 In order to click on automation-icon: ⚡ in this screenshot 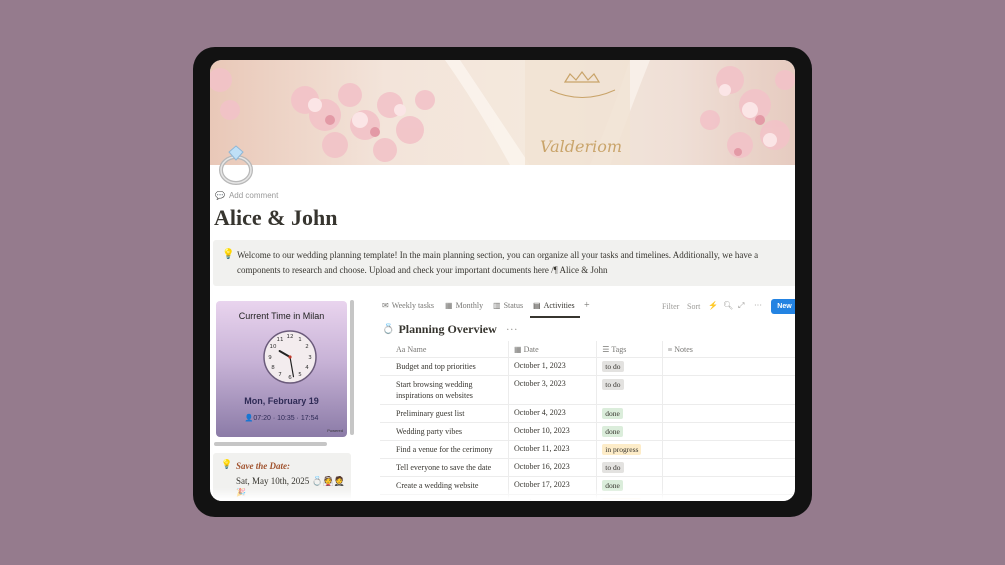, I will do `click(713, 305)`.